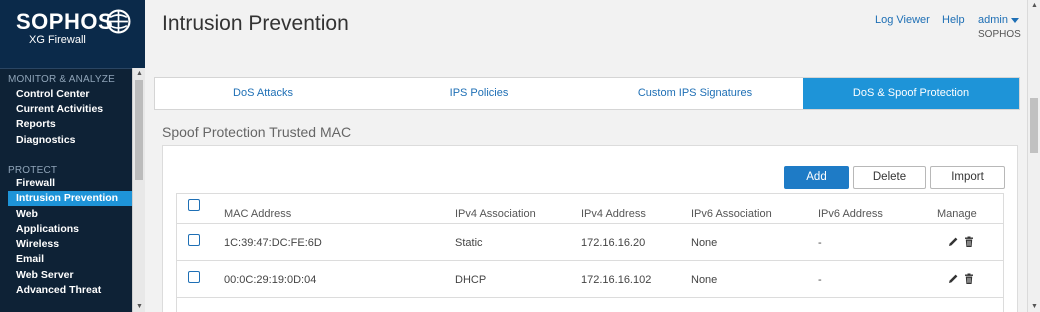 The width and height of the screenshot is (1040, 312). Describe the element at coordinates (65, 21) in the screenshot. I see `brand-name: SOPHOS` at that location.